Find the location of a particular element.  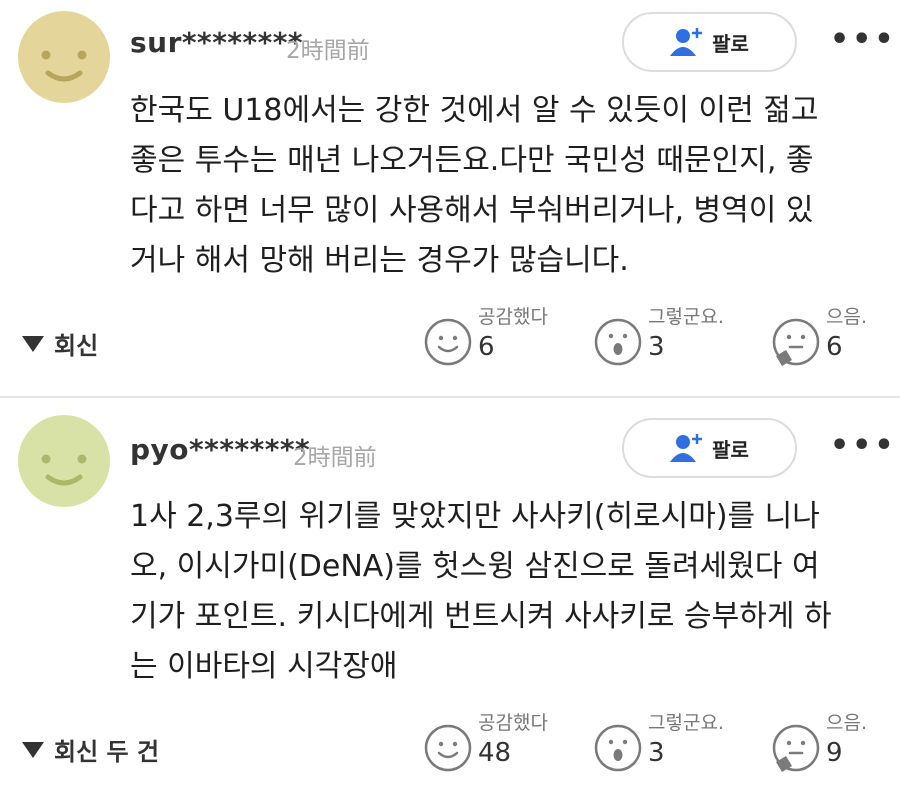

comment-line: 좋은 투수는 매년 나오거든요.다만 국민성 때문인지, 좋 is located at coordinates (472, 160).